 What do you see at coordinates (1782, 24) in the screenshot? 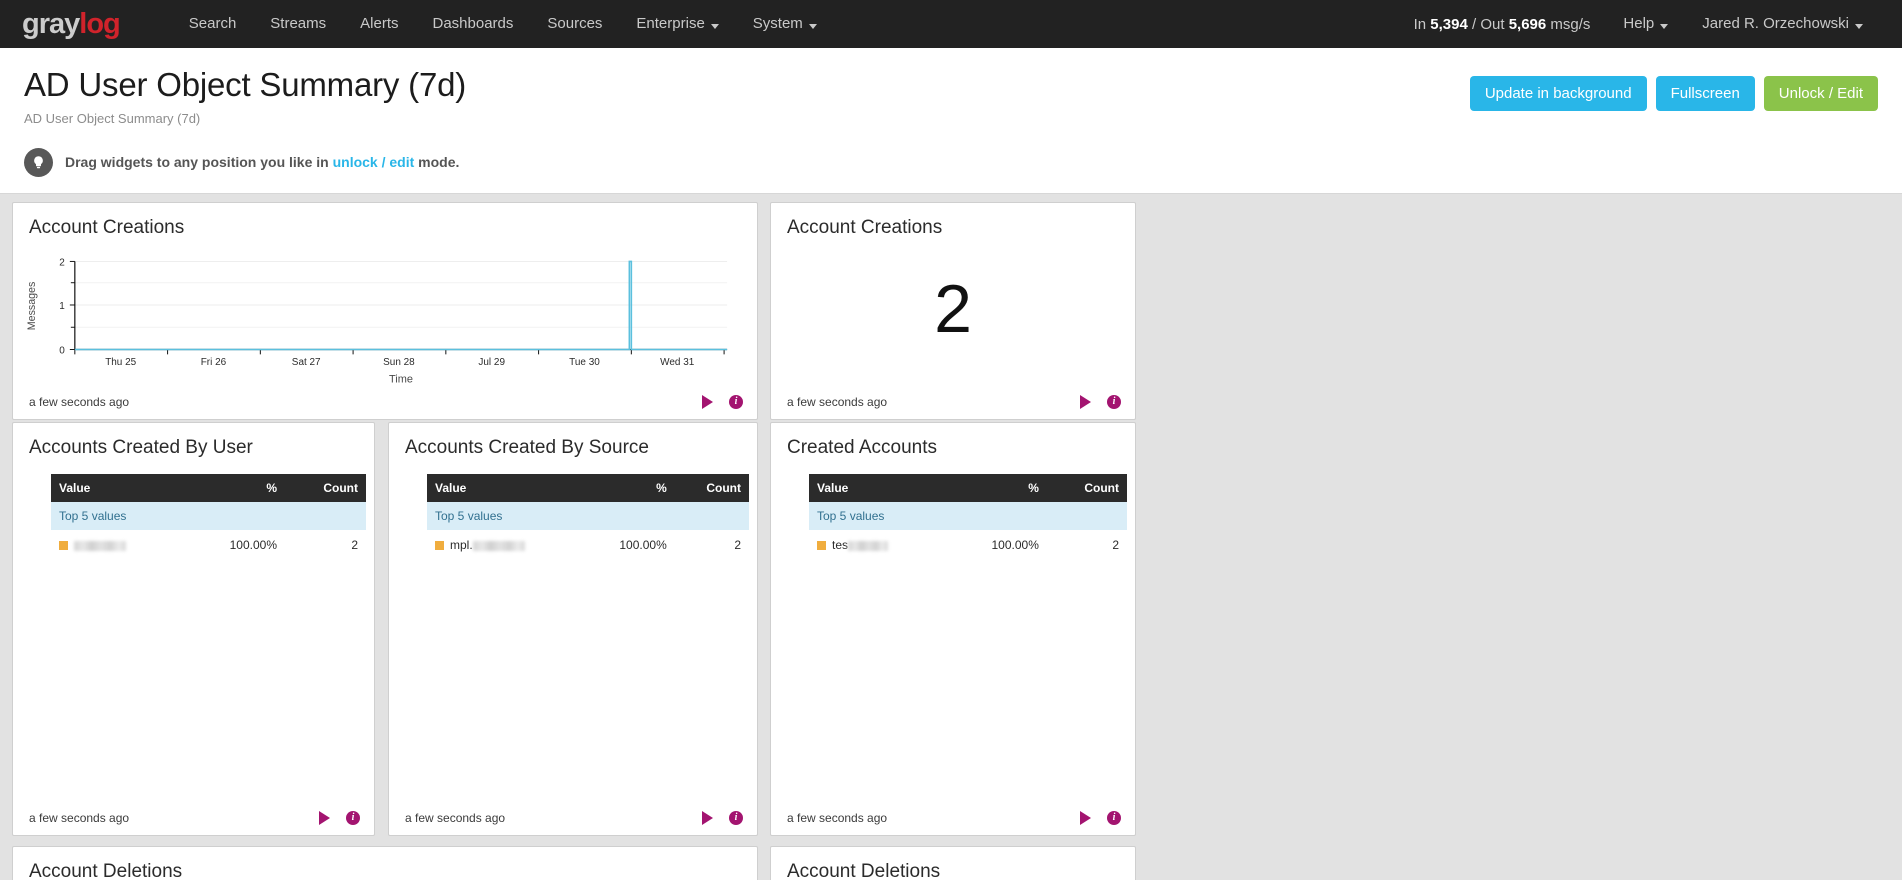
I see `nav-item-user-menu: Jared R. Orzechowski` at bounding box center [1782, 24].